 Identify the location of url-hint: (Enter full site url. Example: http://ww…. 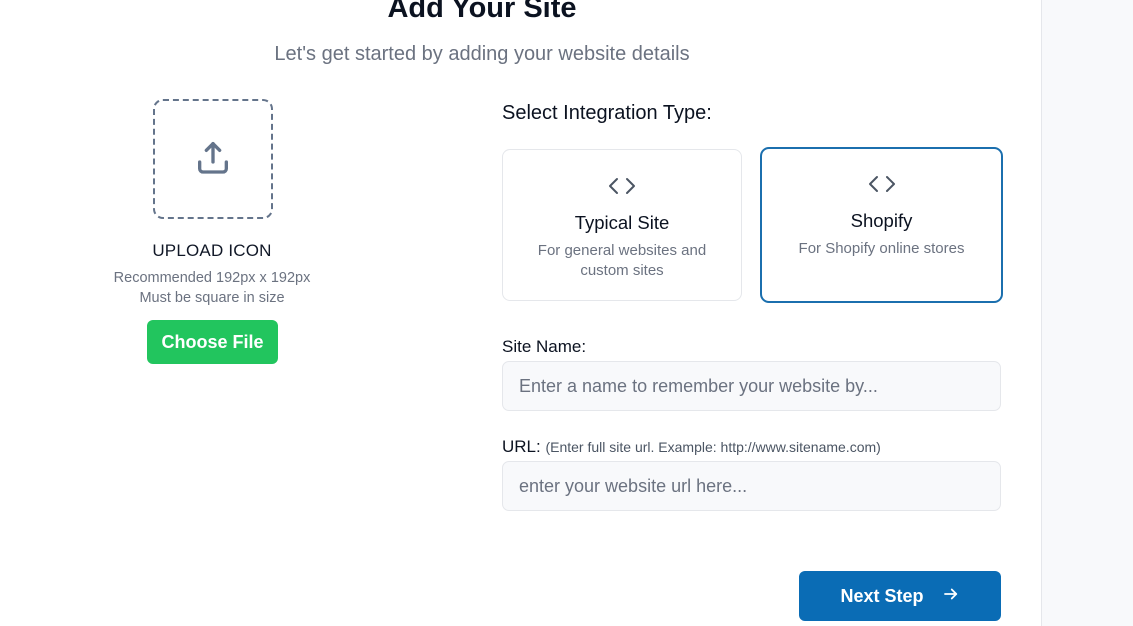
(713, 447).